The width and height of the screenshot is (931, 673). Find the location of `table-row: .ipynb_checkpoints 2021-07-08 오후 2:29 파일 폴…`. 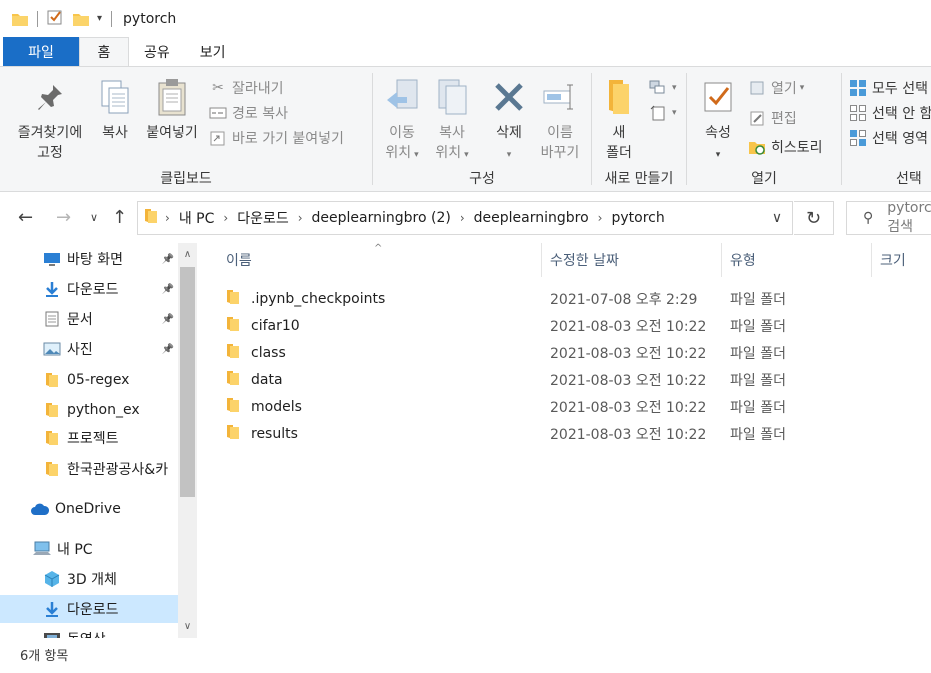

table-row: .ipynb_checkpoints 2021-07-08 오후 2:29 파일 폴… is located at coordinates (518, 298).